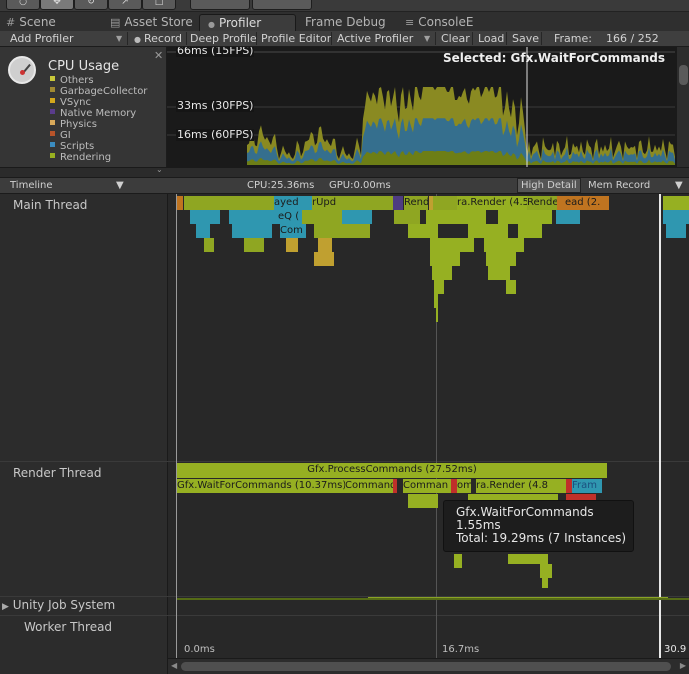 Image resolution: width=689 pixels, height=674 pixels. What do you see at coordinates (549, 185) in the screenshot?
I see `high-detail-toggle: High Detail` at bounding box center [549, 185].